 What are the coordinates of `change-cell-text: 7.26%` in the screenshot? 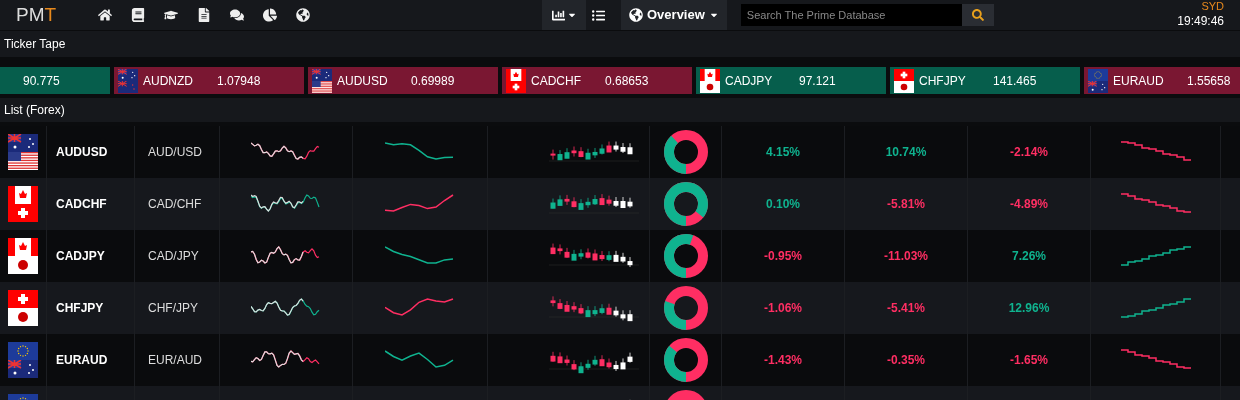 It's located at (1029, 256).